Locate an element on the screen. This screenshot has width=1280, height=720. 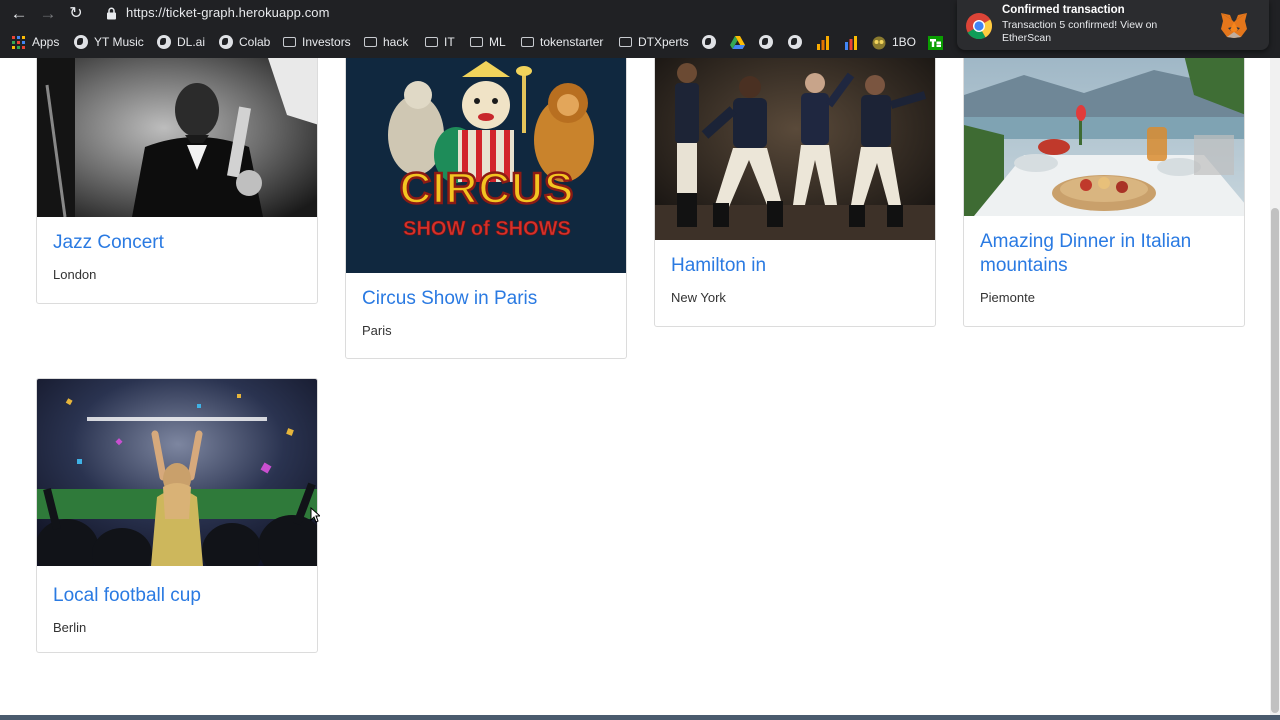
bookmark-investors: Investors is located at coordinates (317, 42).